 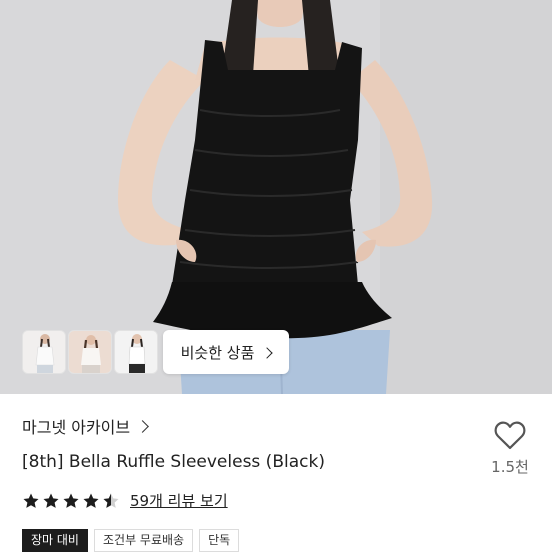 I want to click on thumbnail-2-image, so click(x=90, y=352).